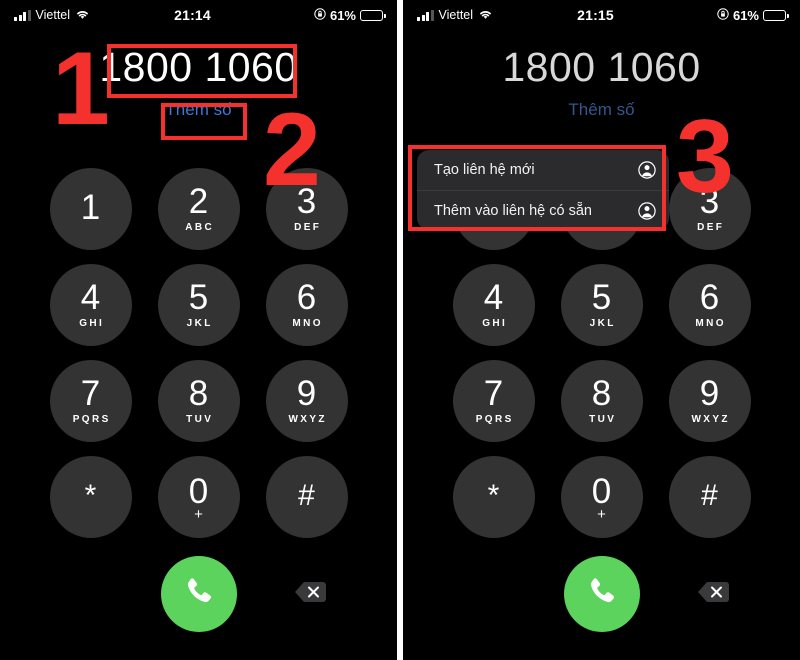 This screenshot has height=660, width=800. What do you see at coordinates (200, 227) in the screenshot?
I see `key-letters: ABC` at bounding box center [200, 227].